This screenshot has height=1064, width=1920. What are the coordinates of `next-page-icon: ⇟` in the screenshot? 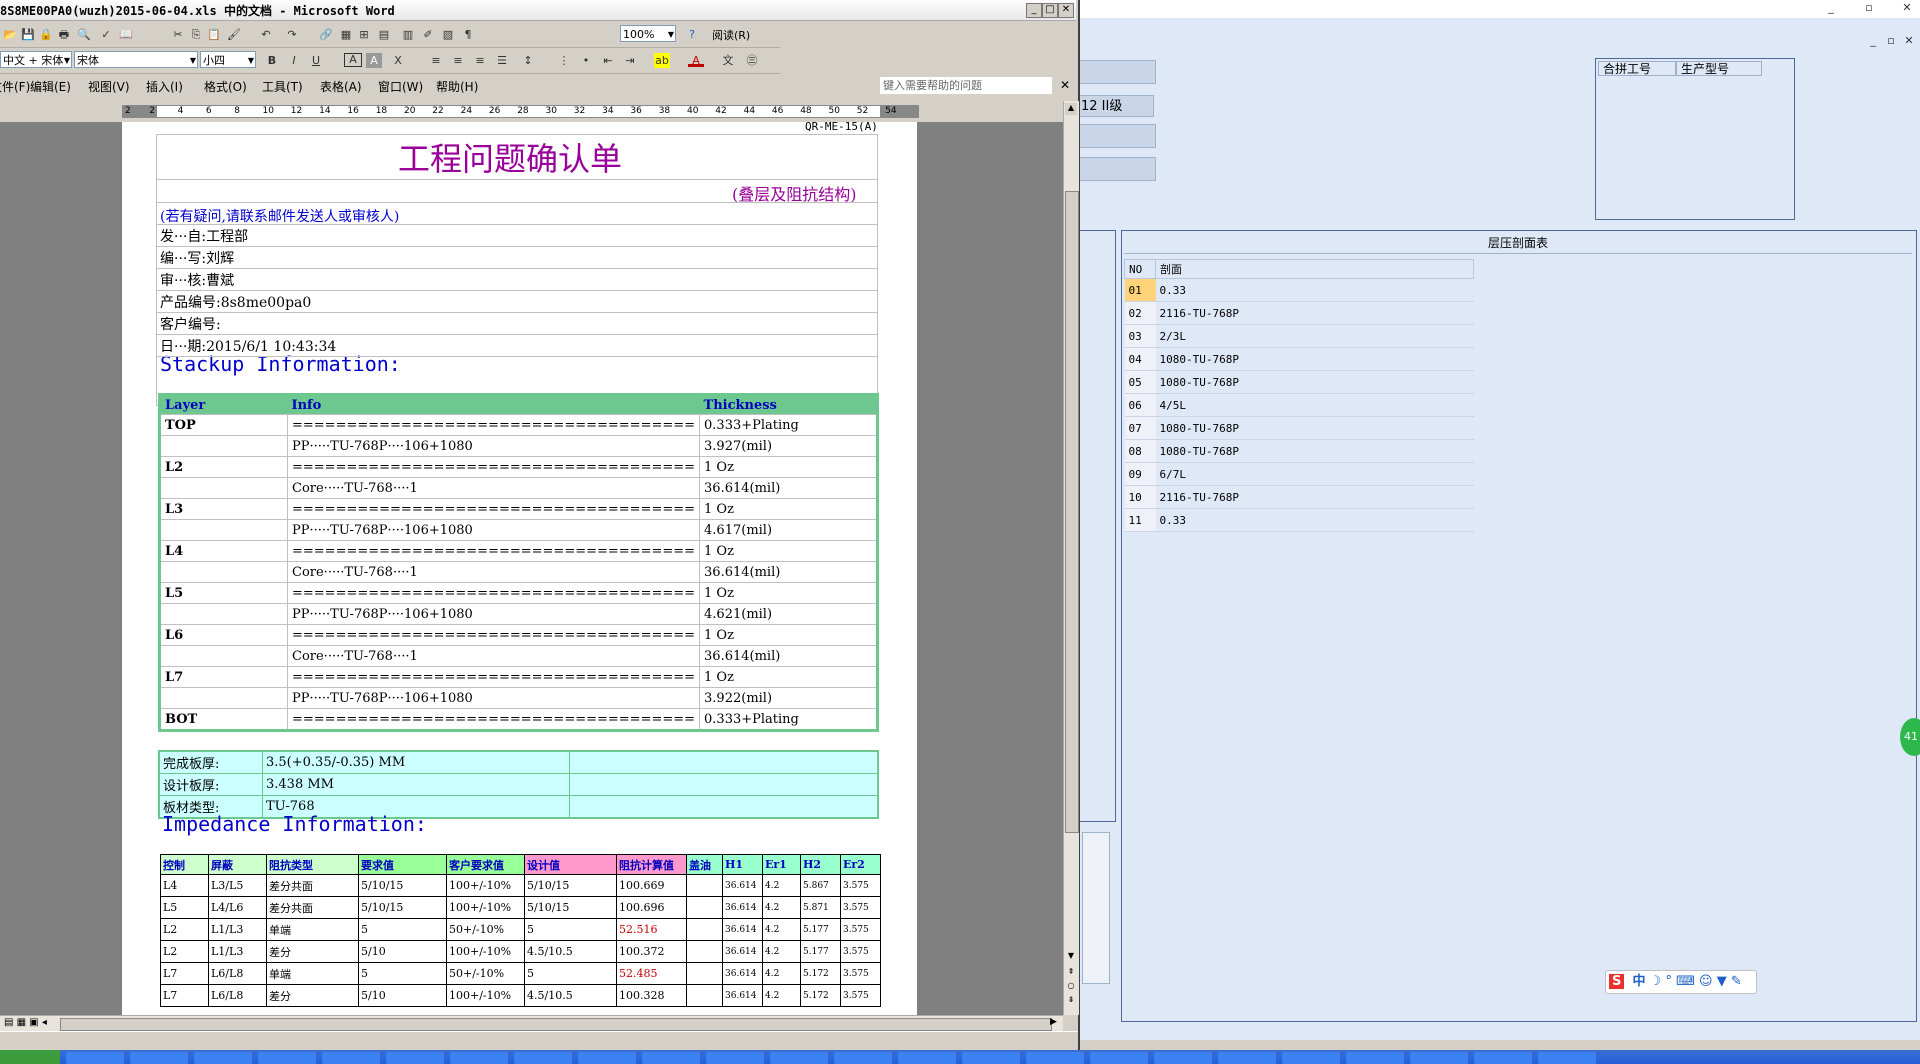 It's located at (1071, 1001).